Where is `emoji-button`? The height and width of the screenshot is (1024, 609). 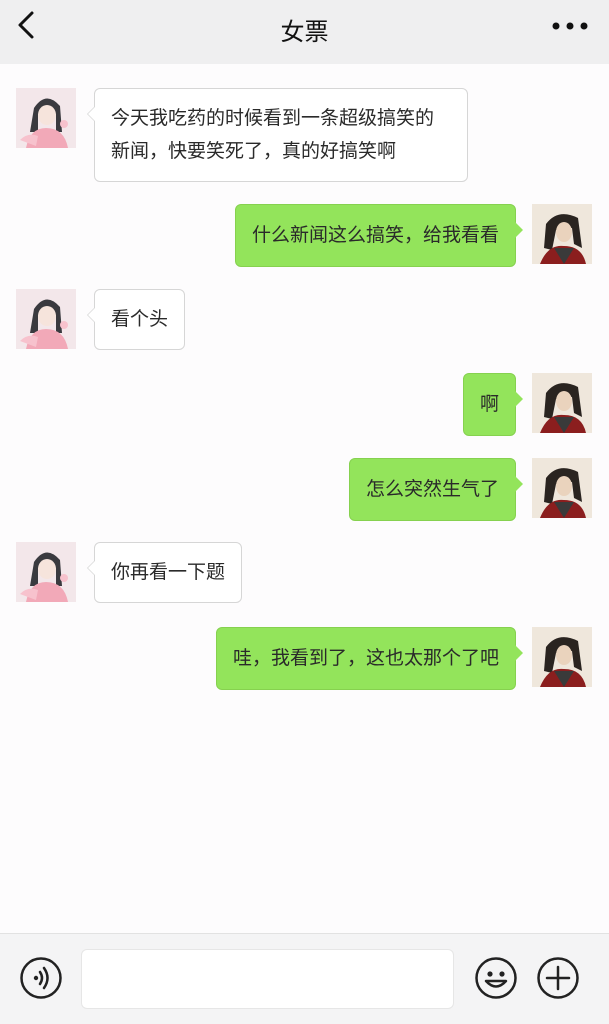
emoji-button is located at coordinates (496, 978).